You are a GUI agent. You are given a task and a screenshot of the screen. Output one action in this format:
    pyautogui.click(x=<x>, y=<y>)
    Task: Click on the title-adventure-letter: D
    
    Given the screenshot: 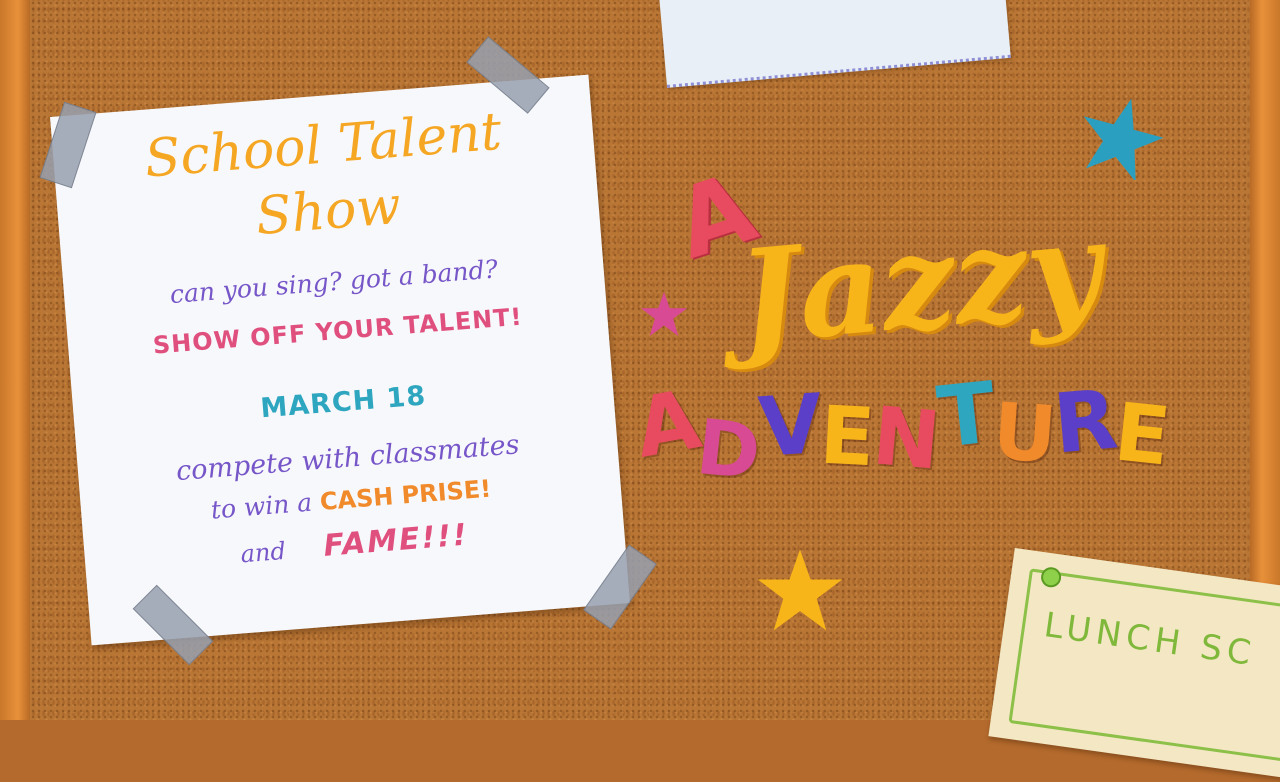 What is the action you would take?
    pyautogui.click(x=729, y=449)
    